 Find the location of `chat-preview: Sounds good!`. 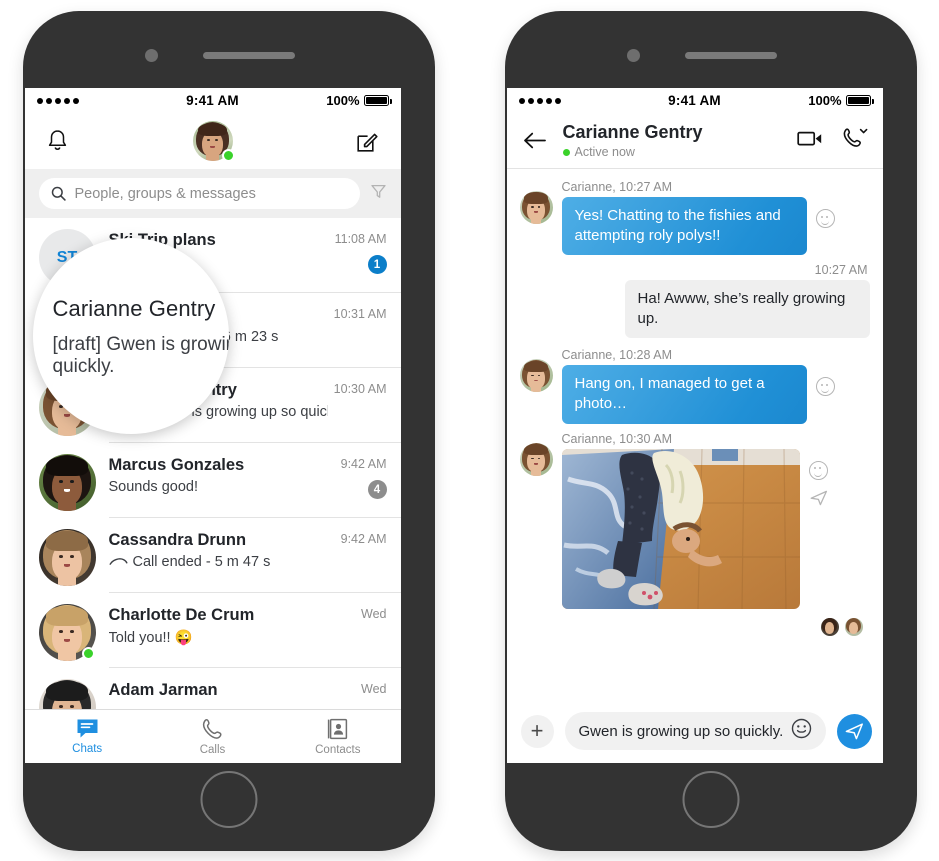

chat-preview: Sounds good! is located at coordinates (222, 487).